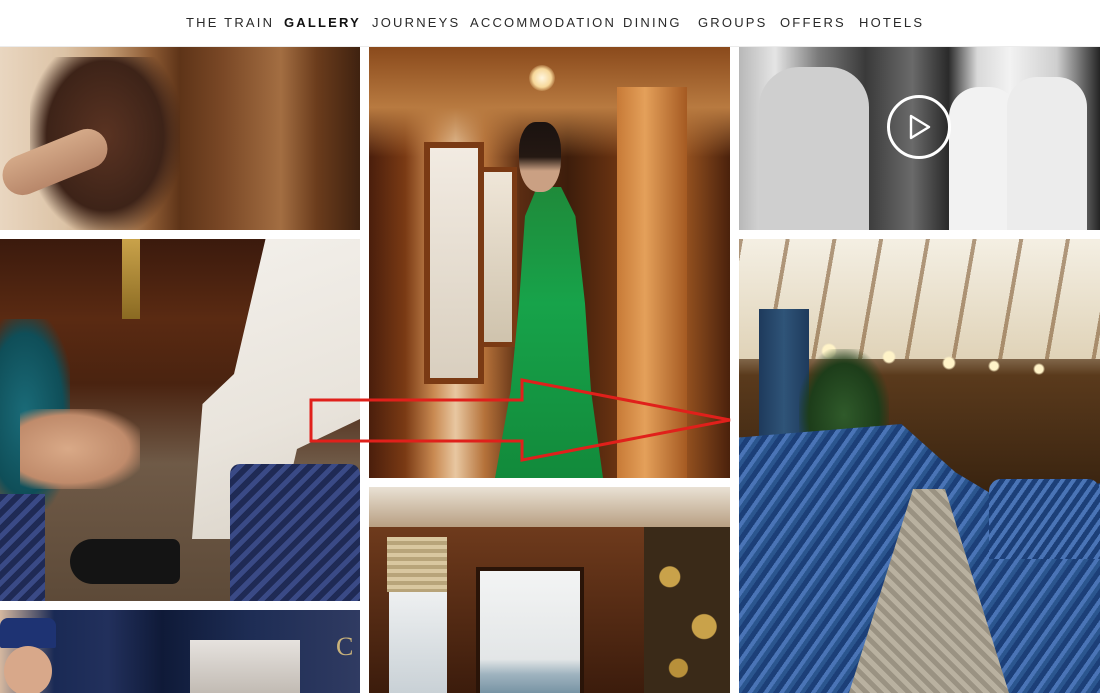 The image size is (1100, 693). I want to click on image-armchair-front, so click(1044, 519).